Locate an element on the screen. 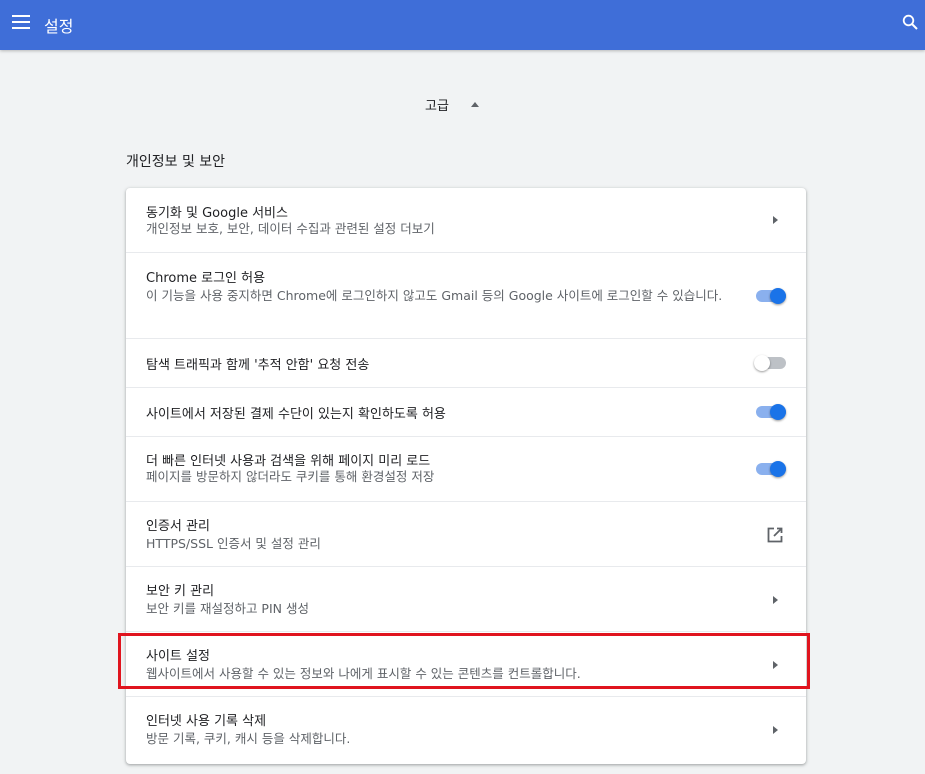 Image resolution: width=925 pixels, height=774 pixels. do-not-track-toggle is located at coordinates (771, 363).